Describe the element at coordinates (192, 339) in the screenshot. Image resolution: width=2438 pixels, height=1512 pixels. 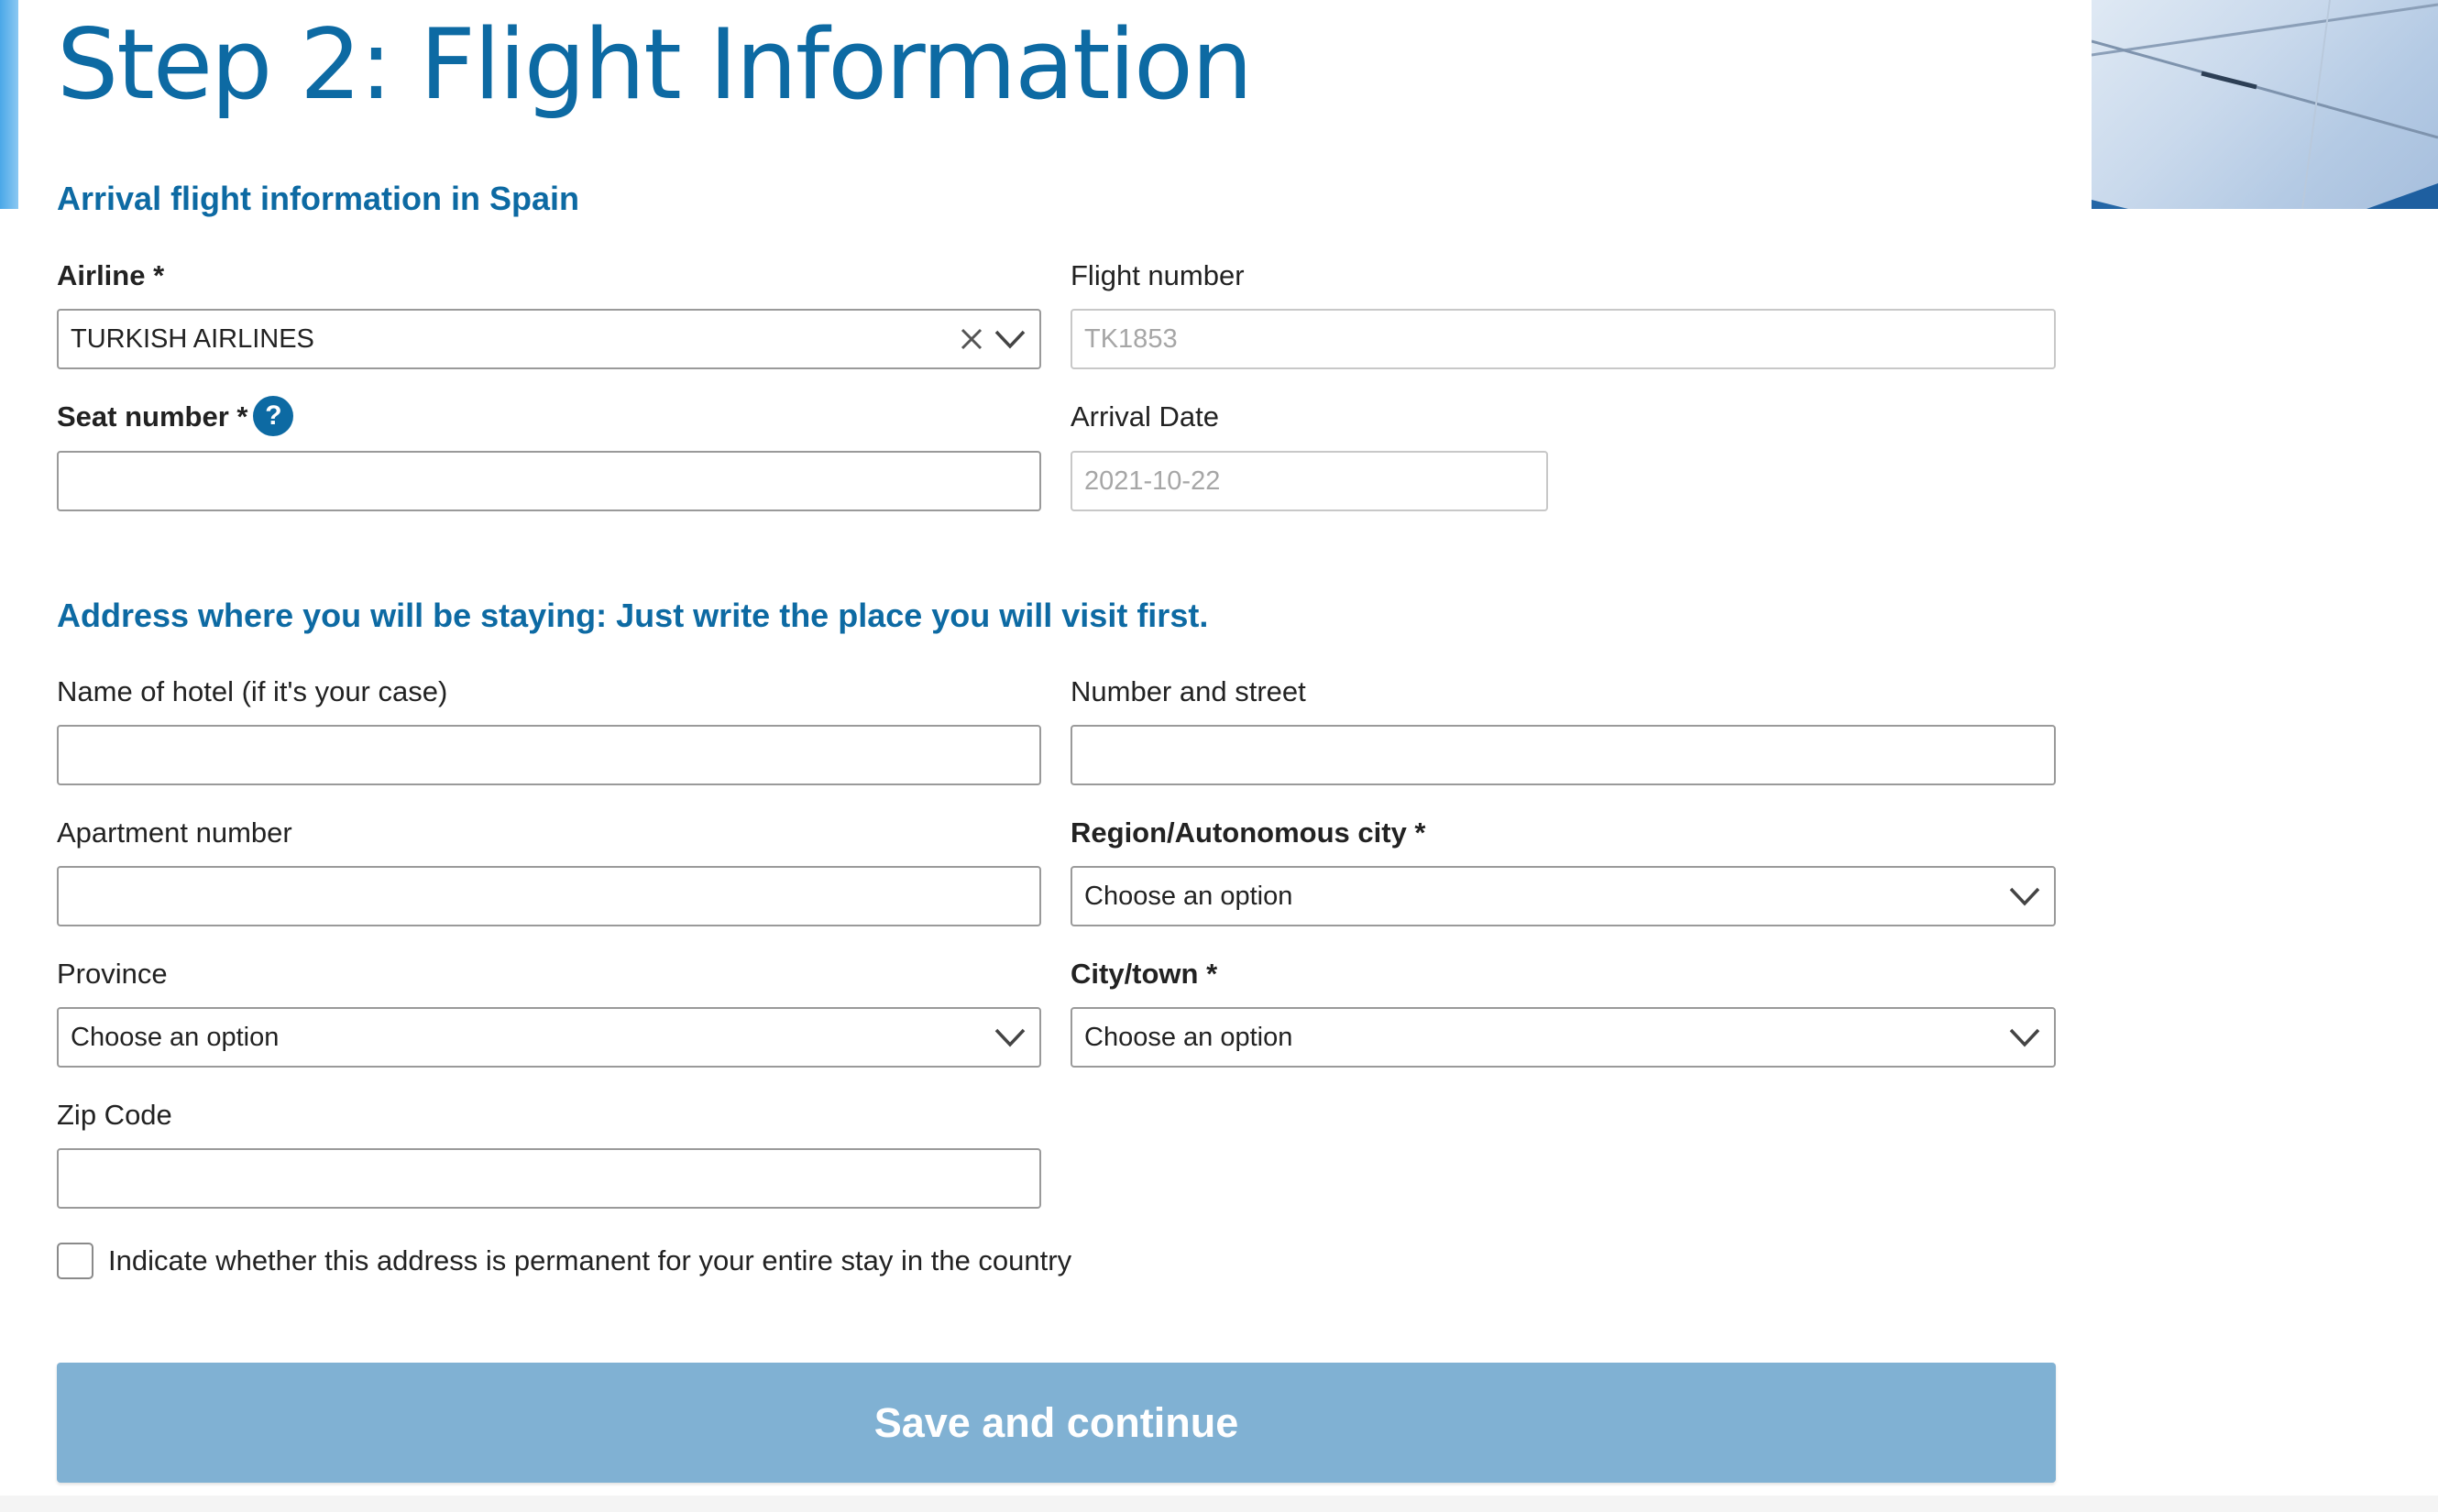
I see `airline-select-value: TURKISH AIRLINES` at that location.